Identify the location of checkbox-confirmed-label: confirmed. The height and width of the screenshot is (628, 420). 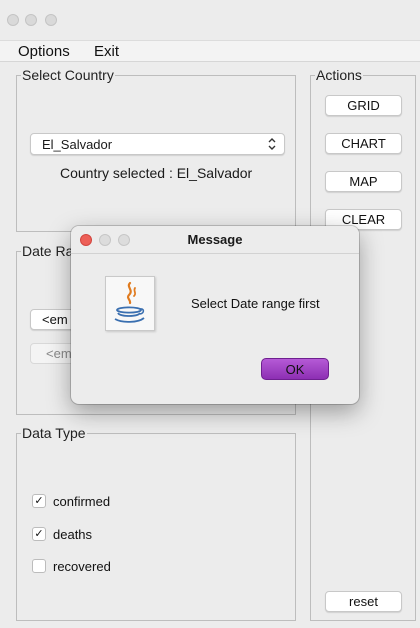
(82, 501).